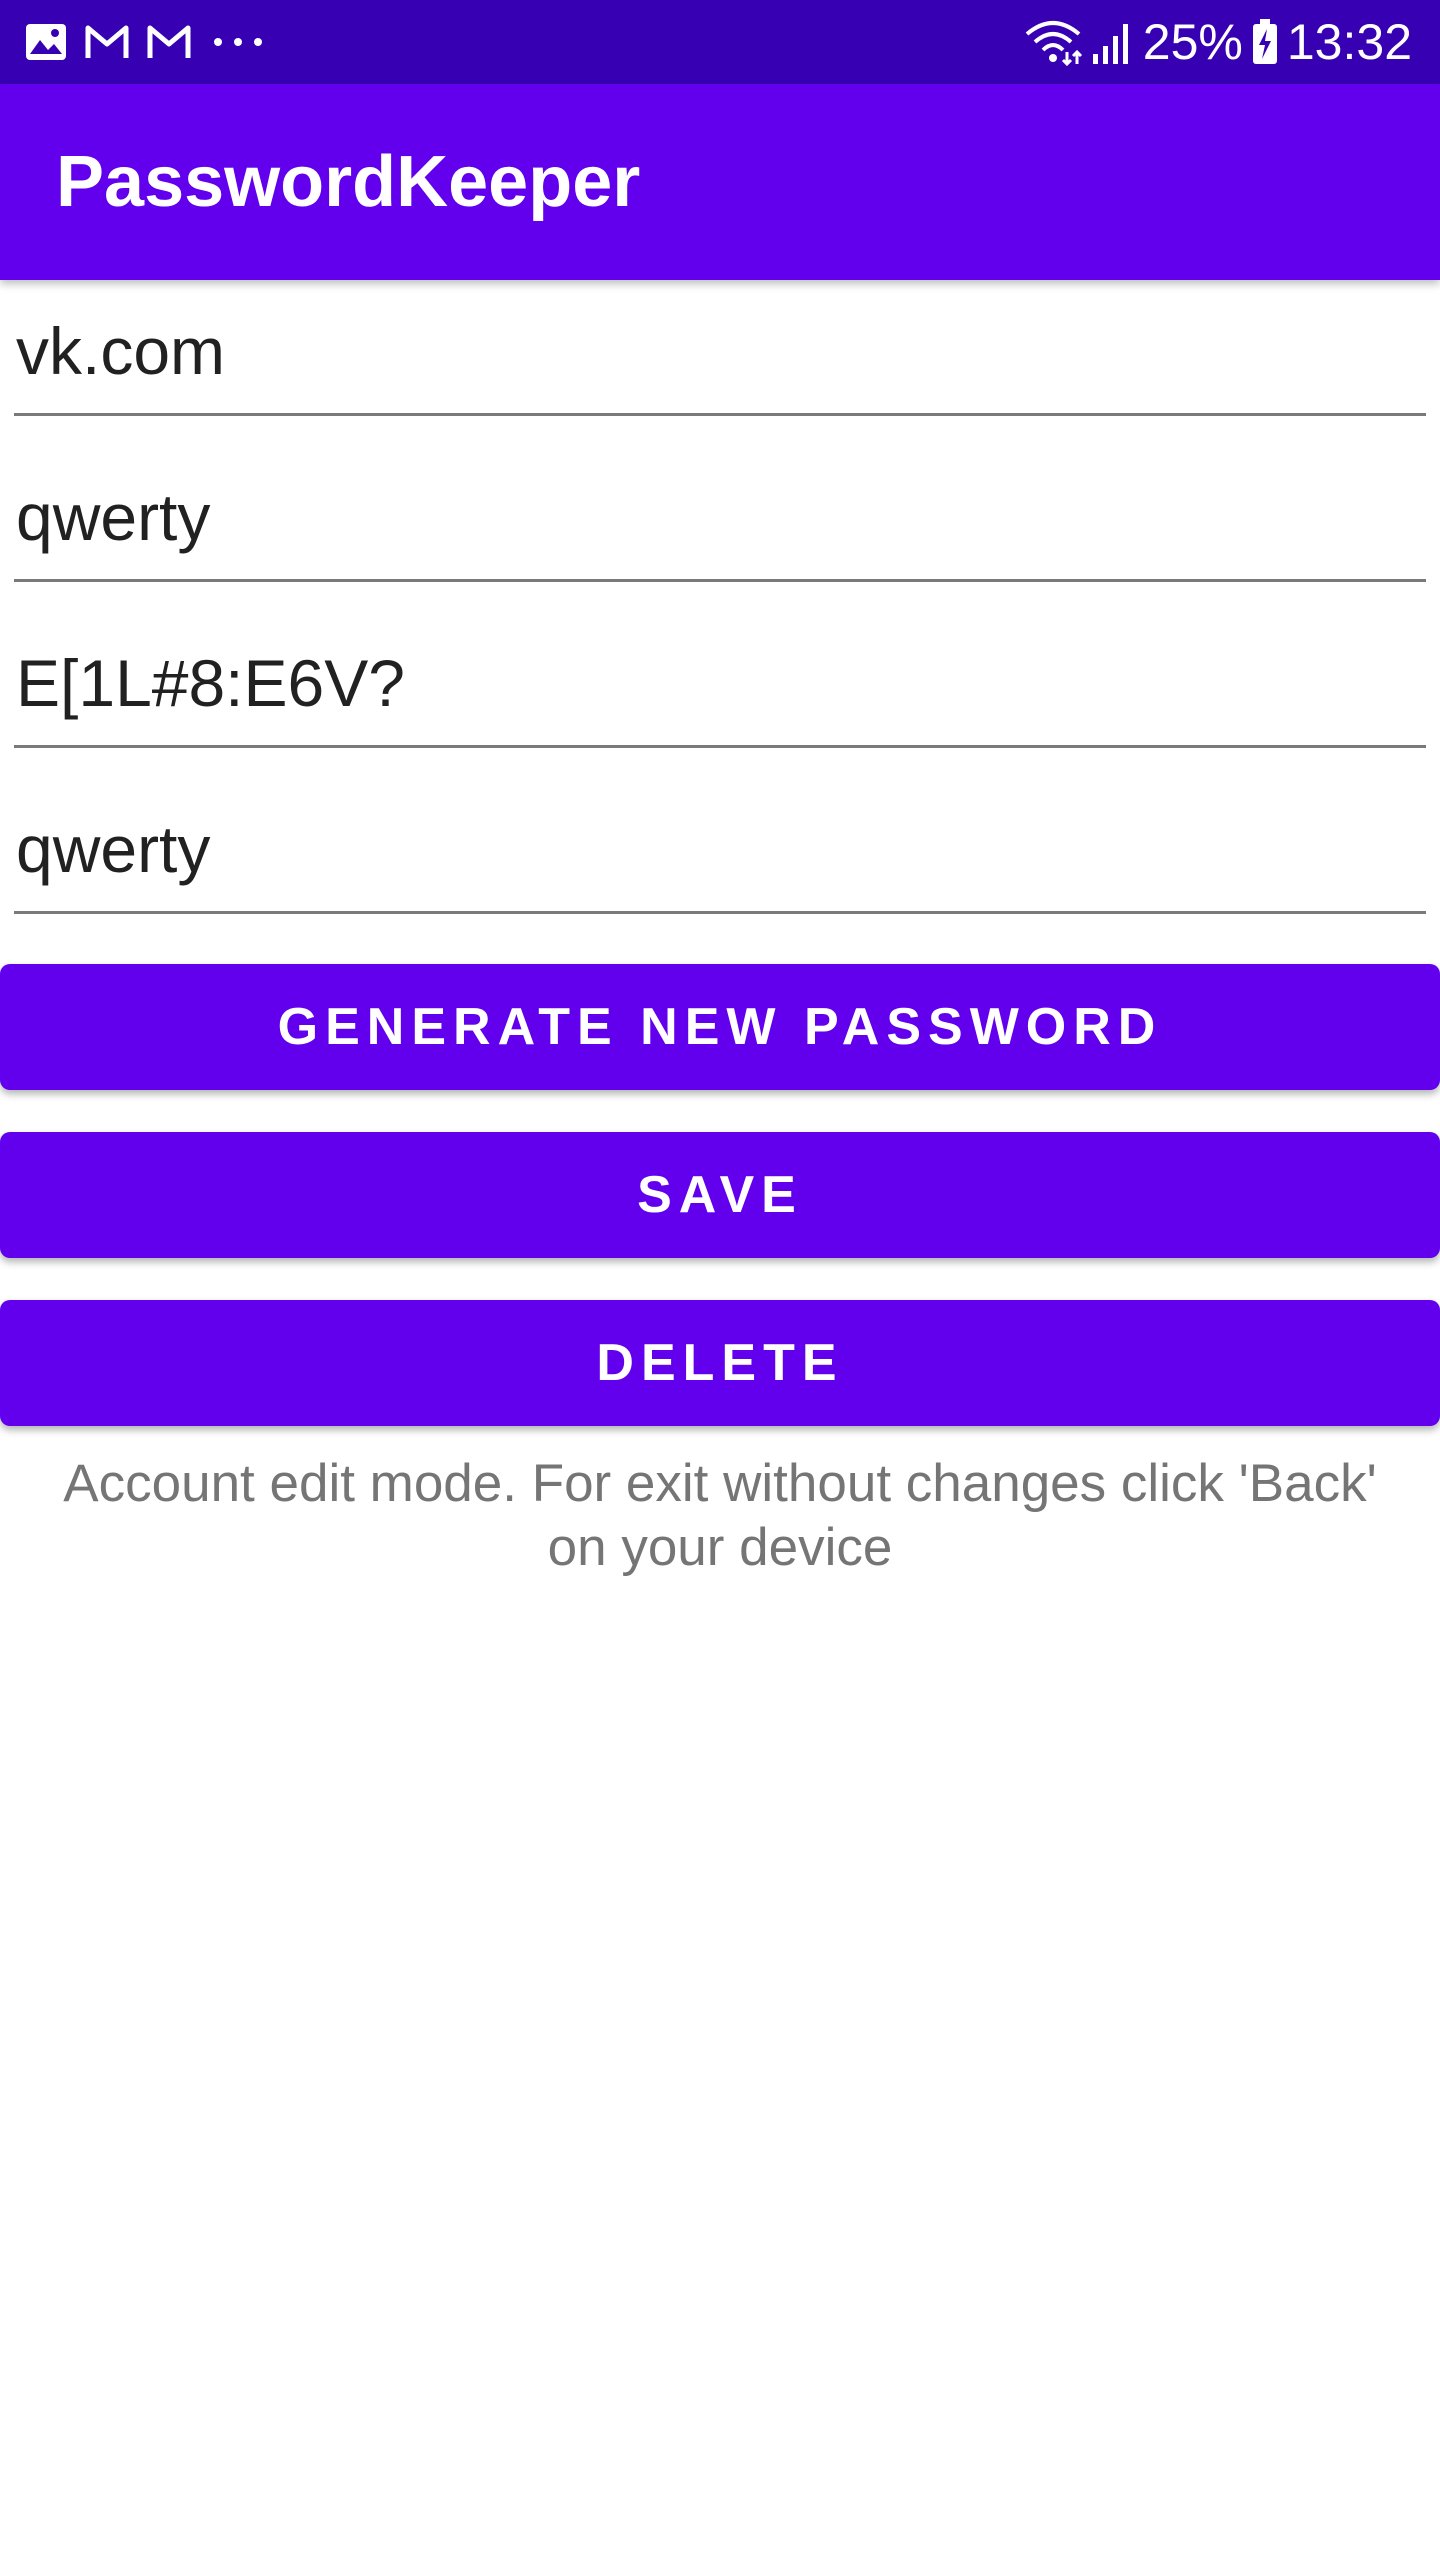  I want to click on password-input, so click(720, 688).